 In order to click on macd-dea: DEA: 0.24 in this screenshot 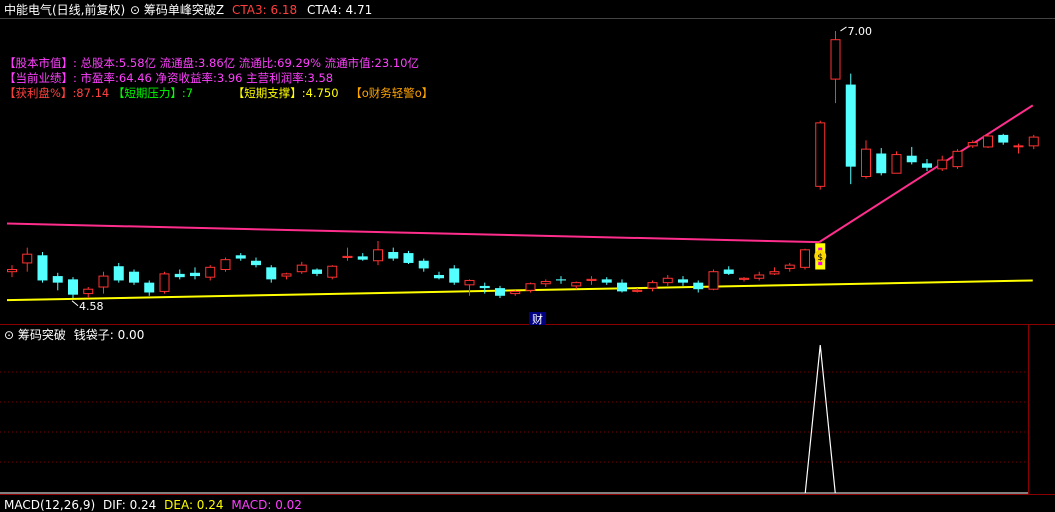, I will do `click(194, 505)`.